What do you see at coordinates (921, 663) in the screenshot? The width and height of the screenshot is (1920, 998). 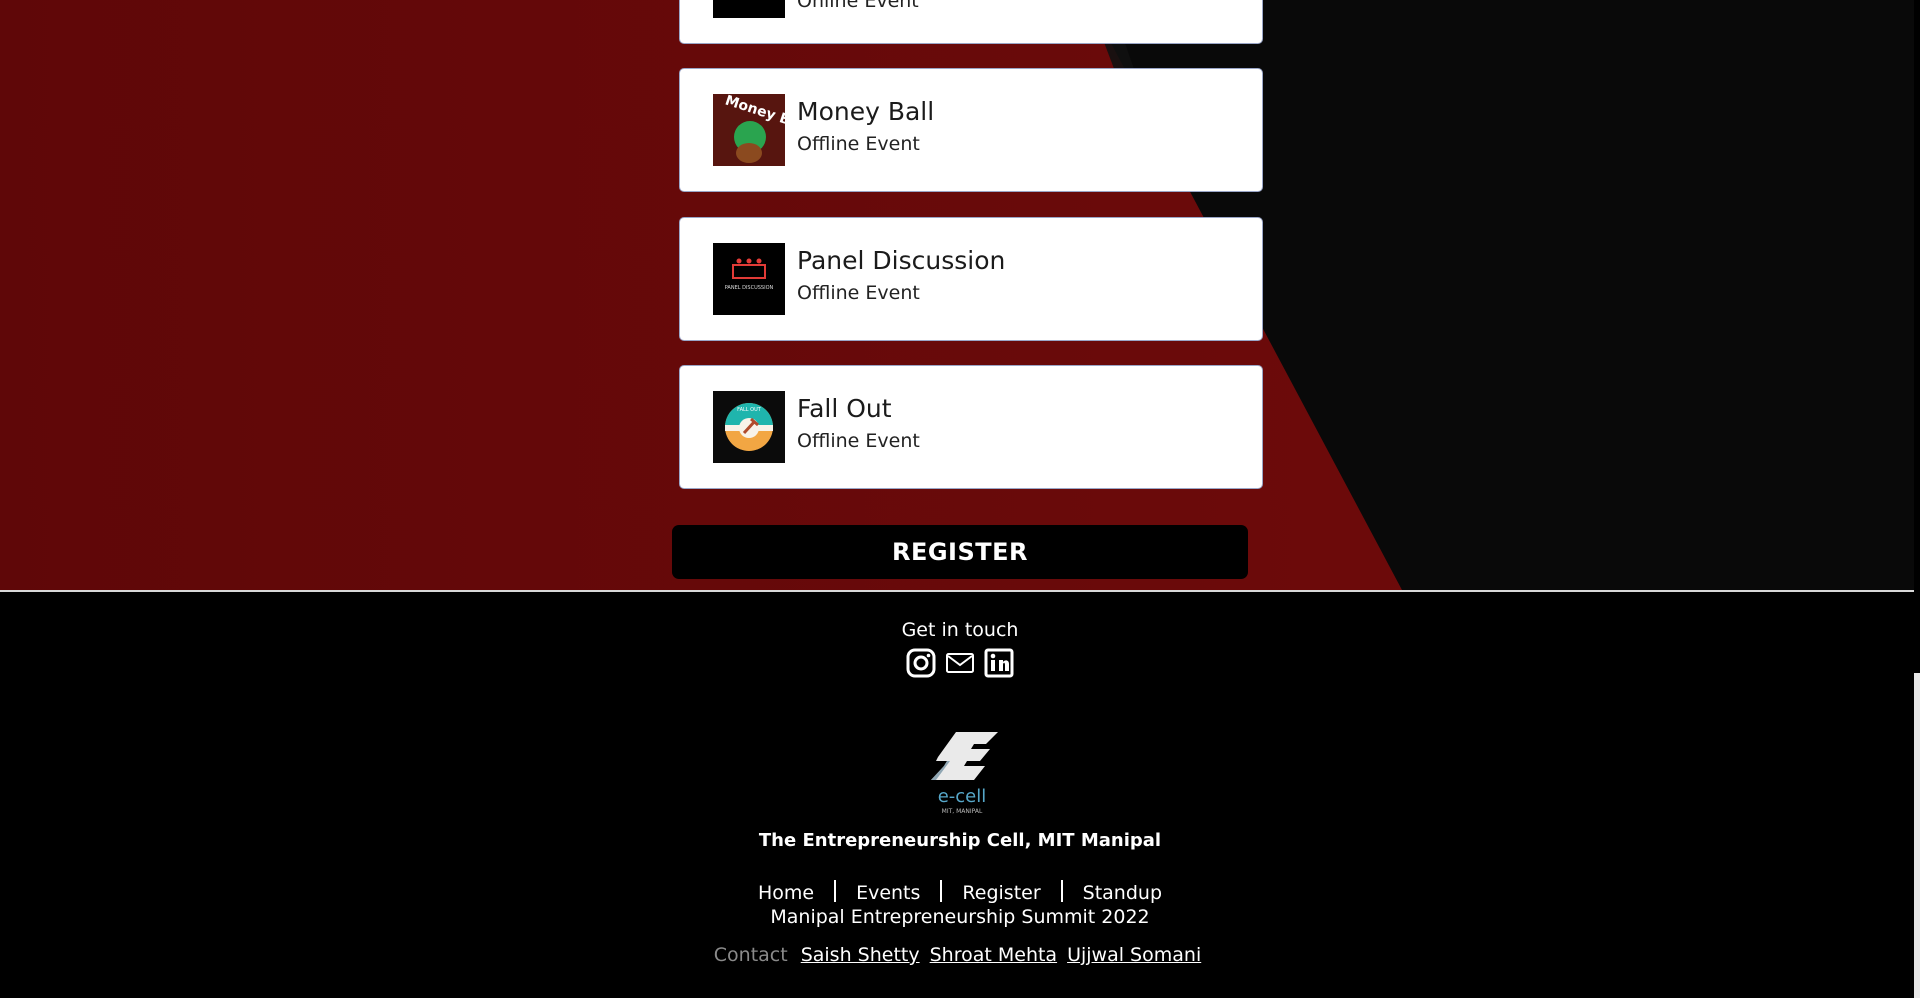 I see `instagram-icon` at bounding box center [921, 663].